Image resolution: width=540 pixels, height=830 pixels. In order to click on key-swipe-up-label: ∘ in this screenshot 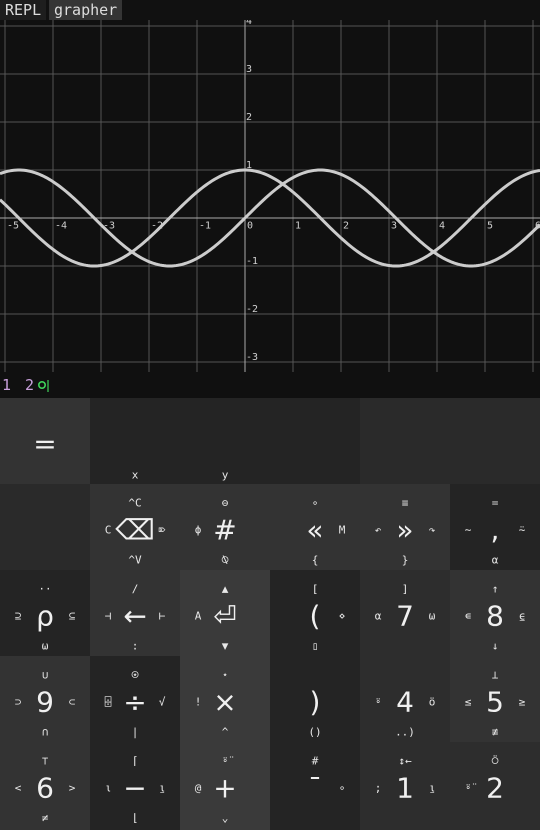, I will do `click(315, 503)`.